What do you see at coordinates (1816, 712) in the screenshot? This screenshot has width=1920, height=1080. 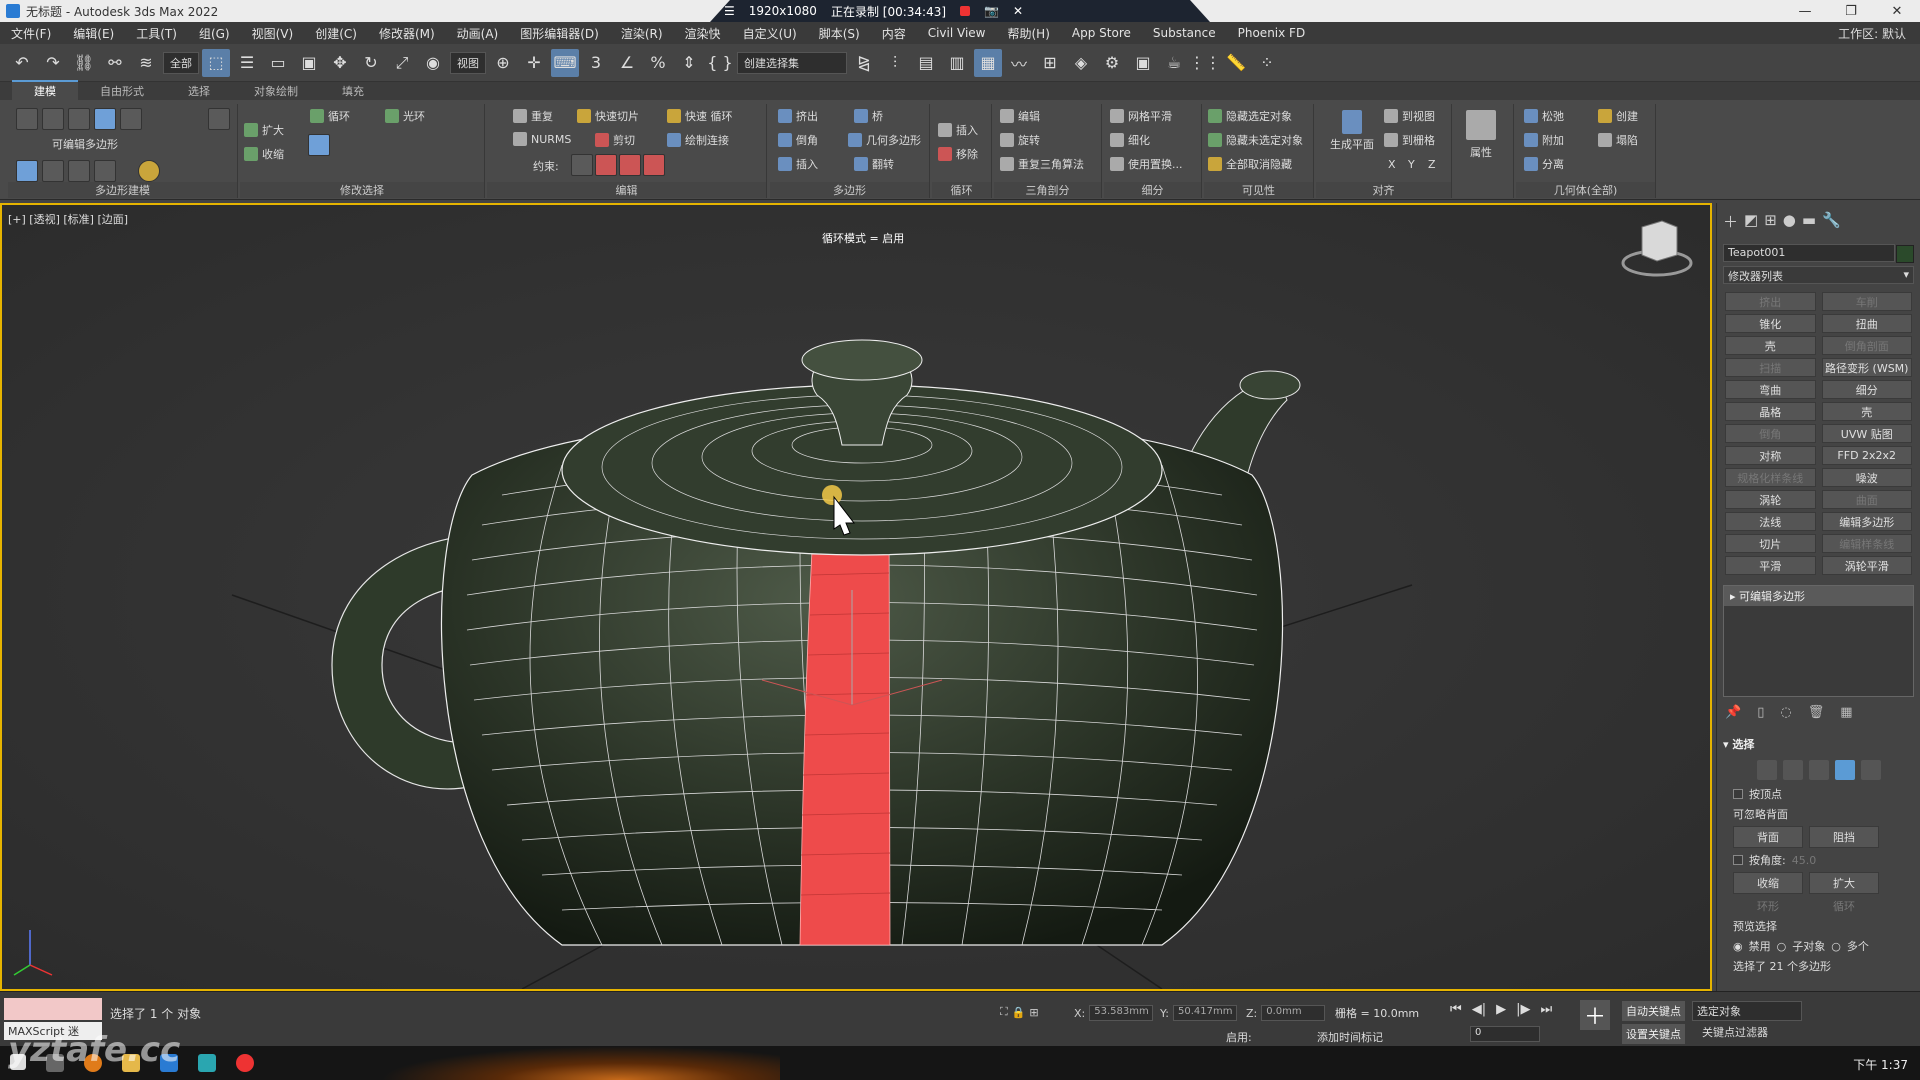 I see `remove-modifier-icon: 🗑` at bounding box center [1816, 712].